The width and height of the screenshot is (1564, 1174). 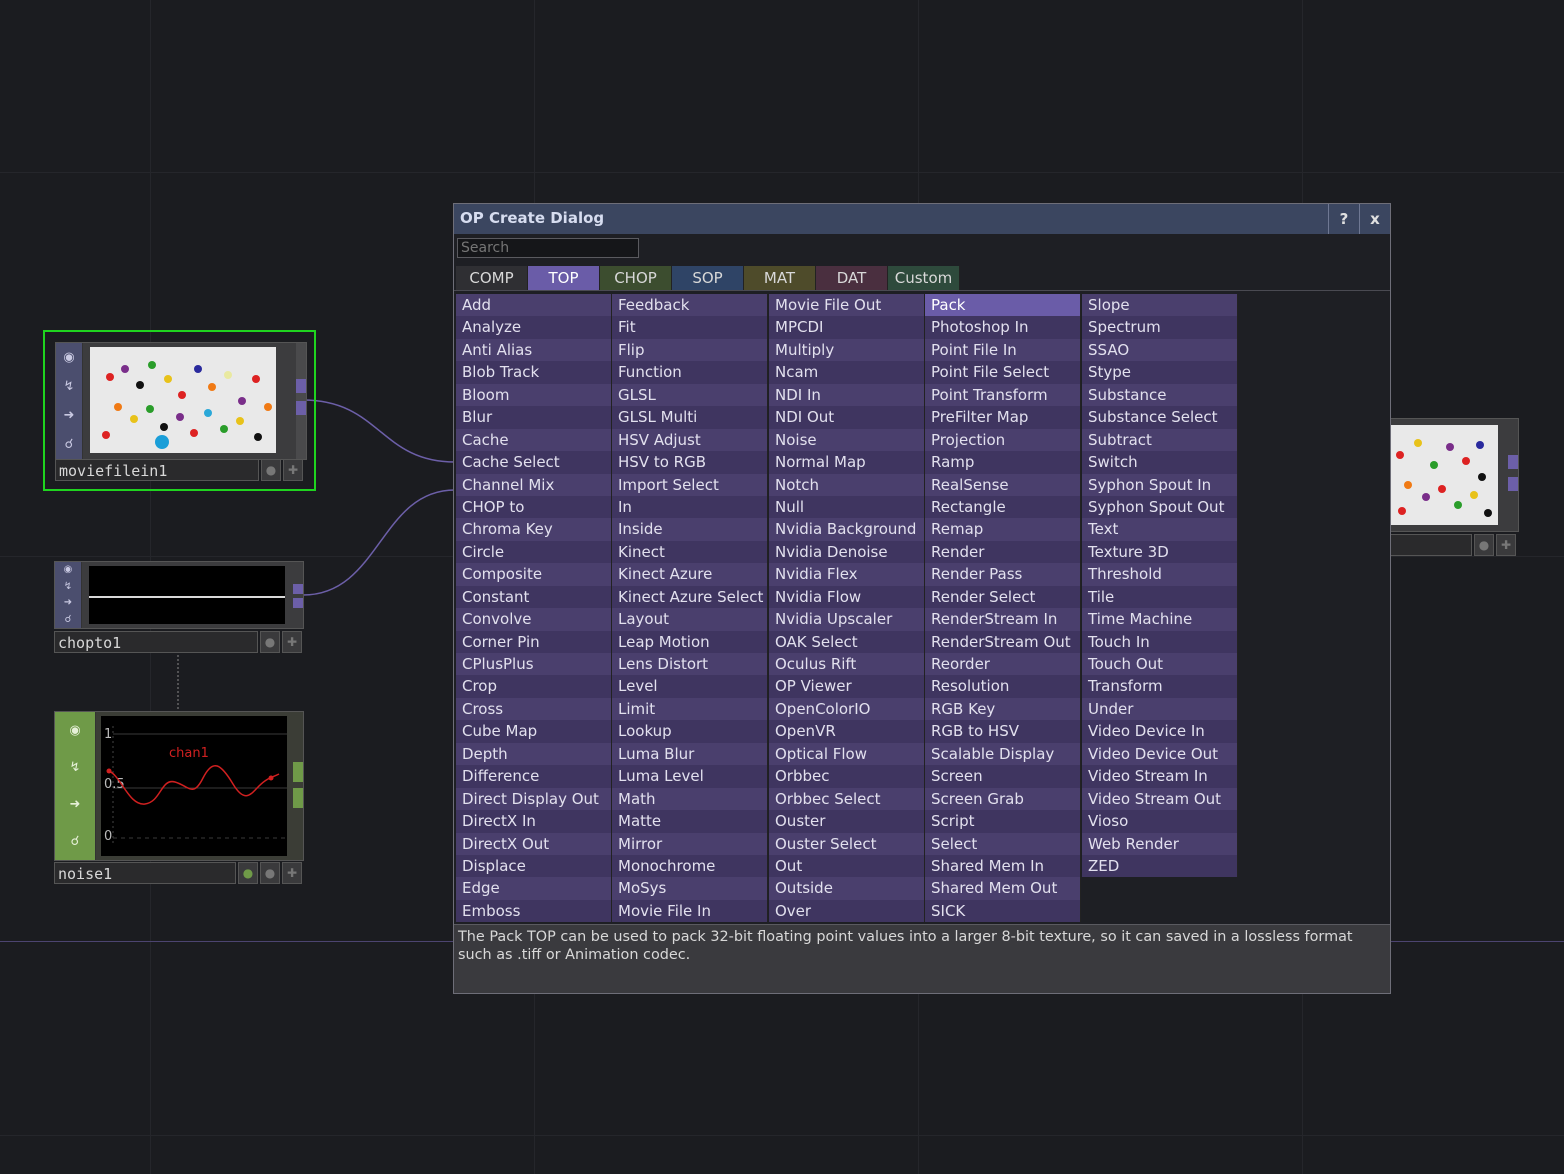 I want to click on operator-item: OAK Select, so click(x=847, y=641).